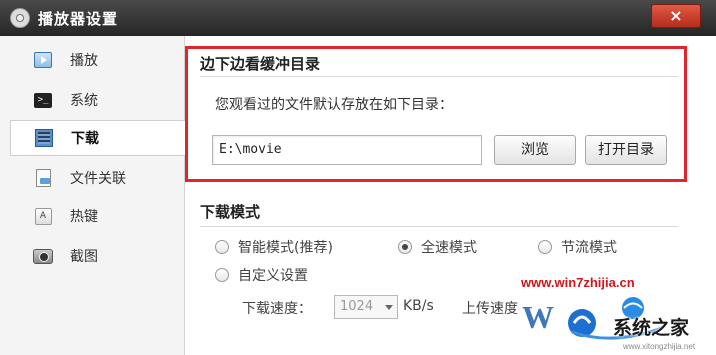 Image resolution: width=716 pixels, height=355 pixels. What do you see at coordinates (78, 19) in the screenshot?
I see `window-title: 播放器设置` at bounding box center [78, 19].